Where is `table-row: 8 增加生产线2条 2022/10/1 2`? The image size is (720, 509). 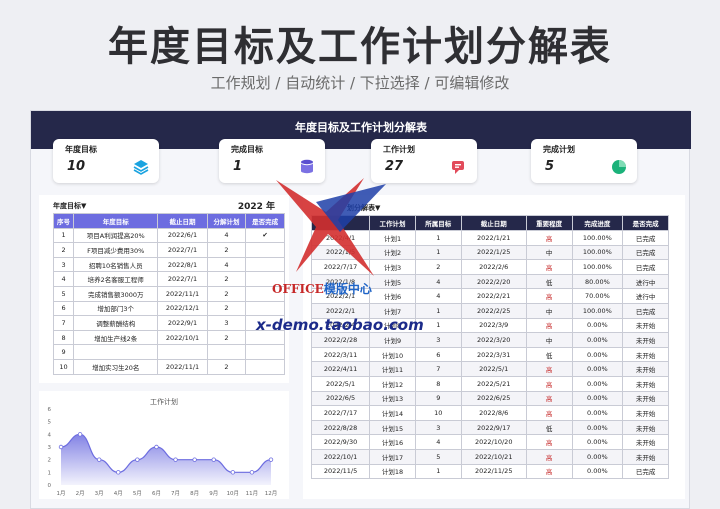 table-row: 8 增加生产线2条 2022/10/1 2 is located at coordinates (168, 337).